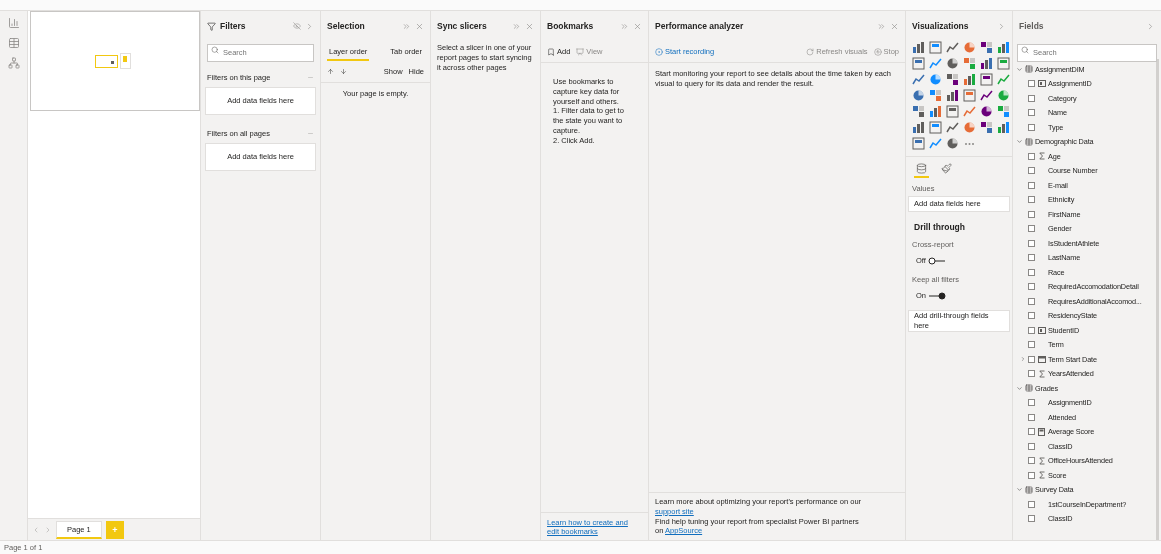  Describe the element at coordinates (580, 51) in the screenshot. I see `view-icon` at that location.